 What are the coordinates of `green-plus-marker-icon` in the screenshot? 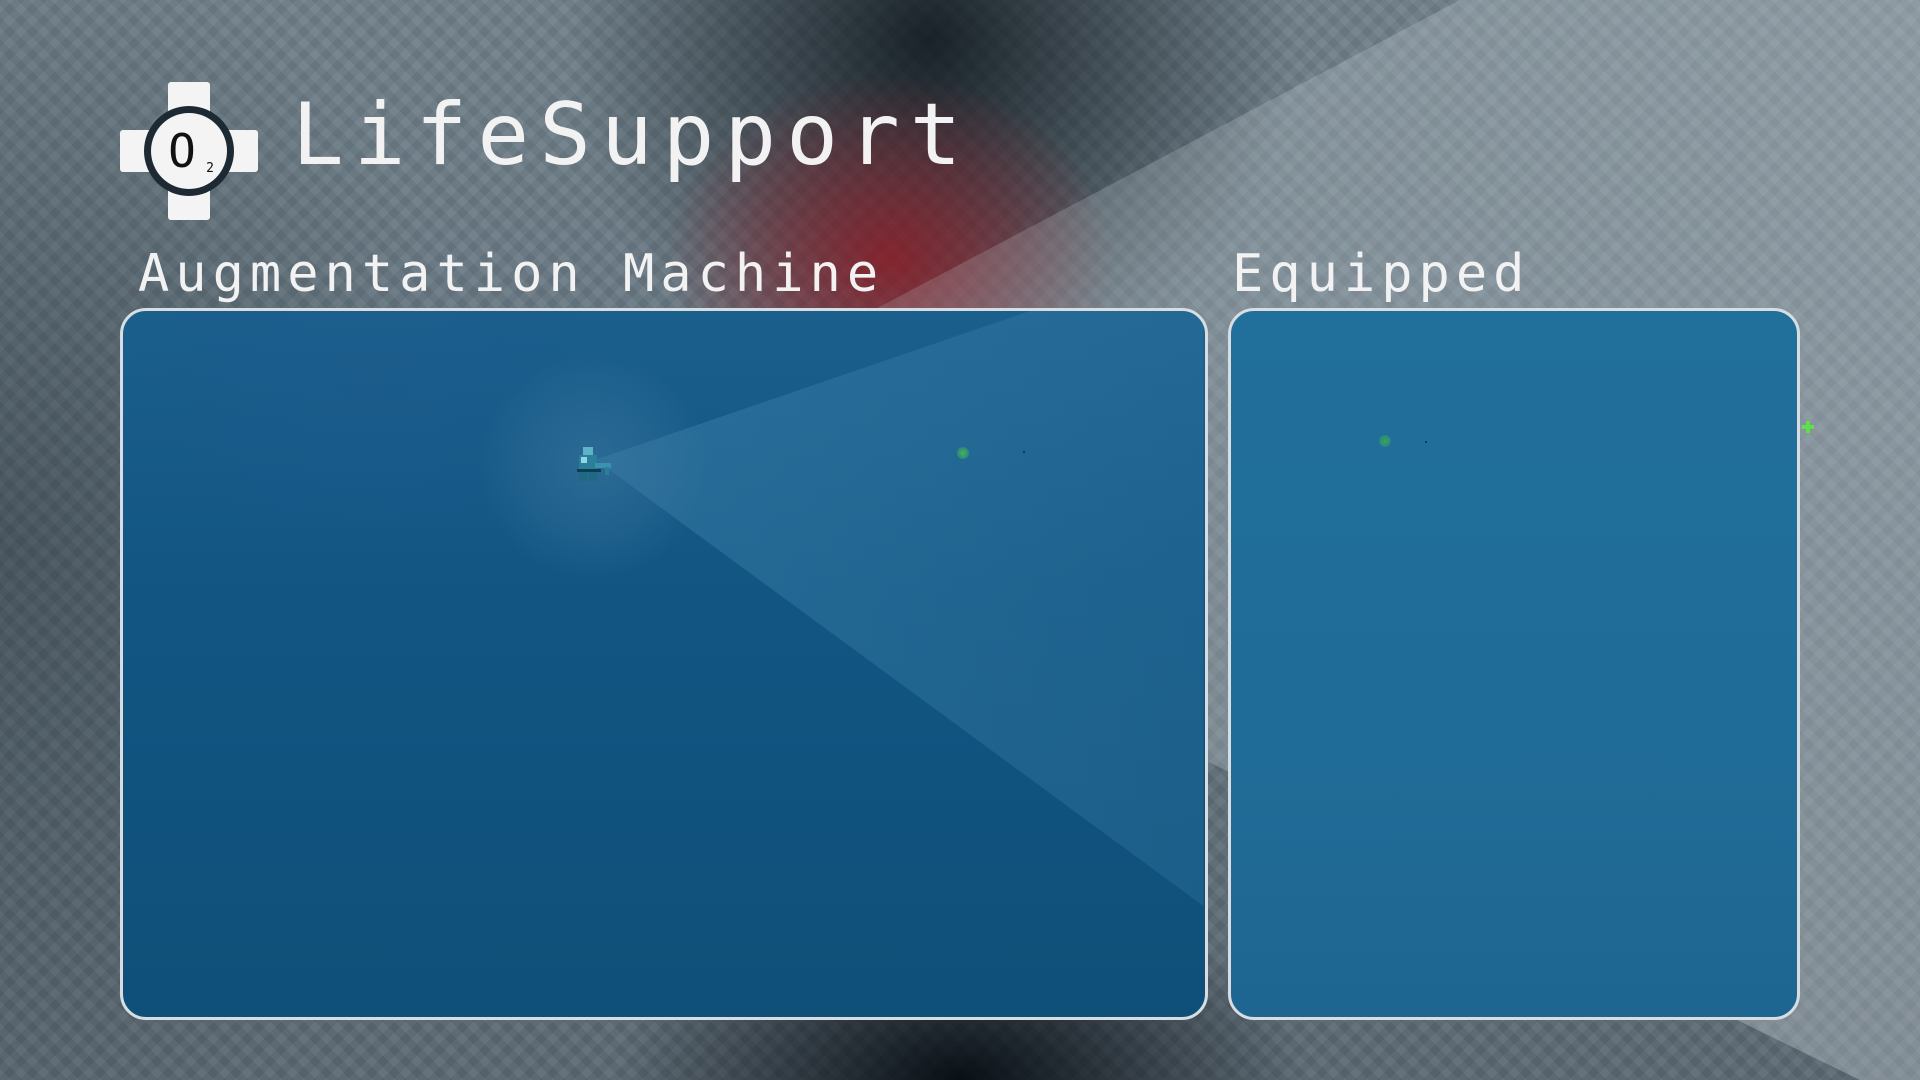 It's located at (1808, 427).